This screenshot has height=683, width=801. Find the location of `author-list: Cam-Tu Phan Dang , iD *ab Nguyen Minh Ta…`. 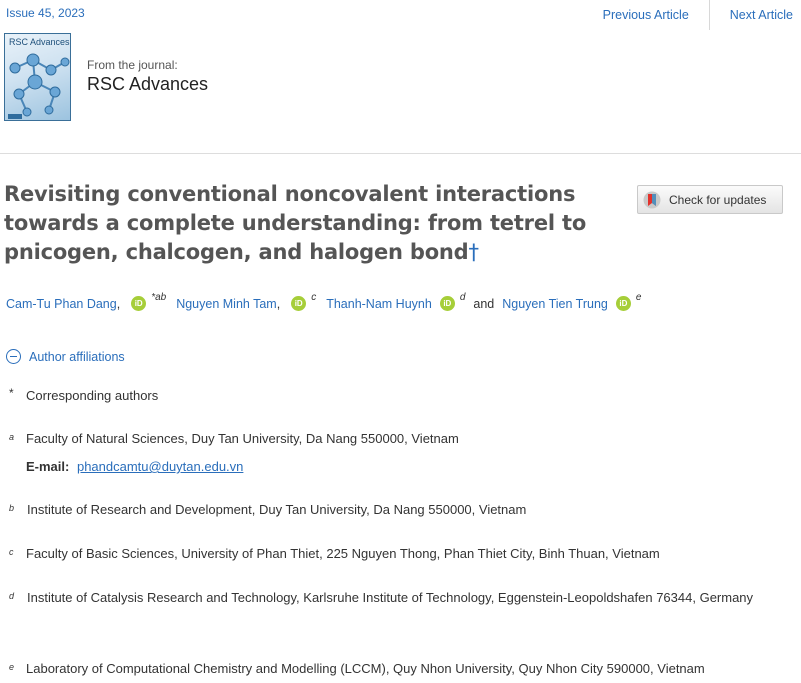

author-list: Cam-Tu Phan Dang , iD *ab Nguyen Minh Ta… is located at coordinates (323, 301).